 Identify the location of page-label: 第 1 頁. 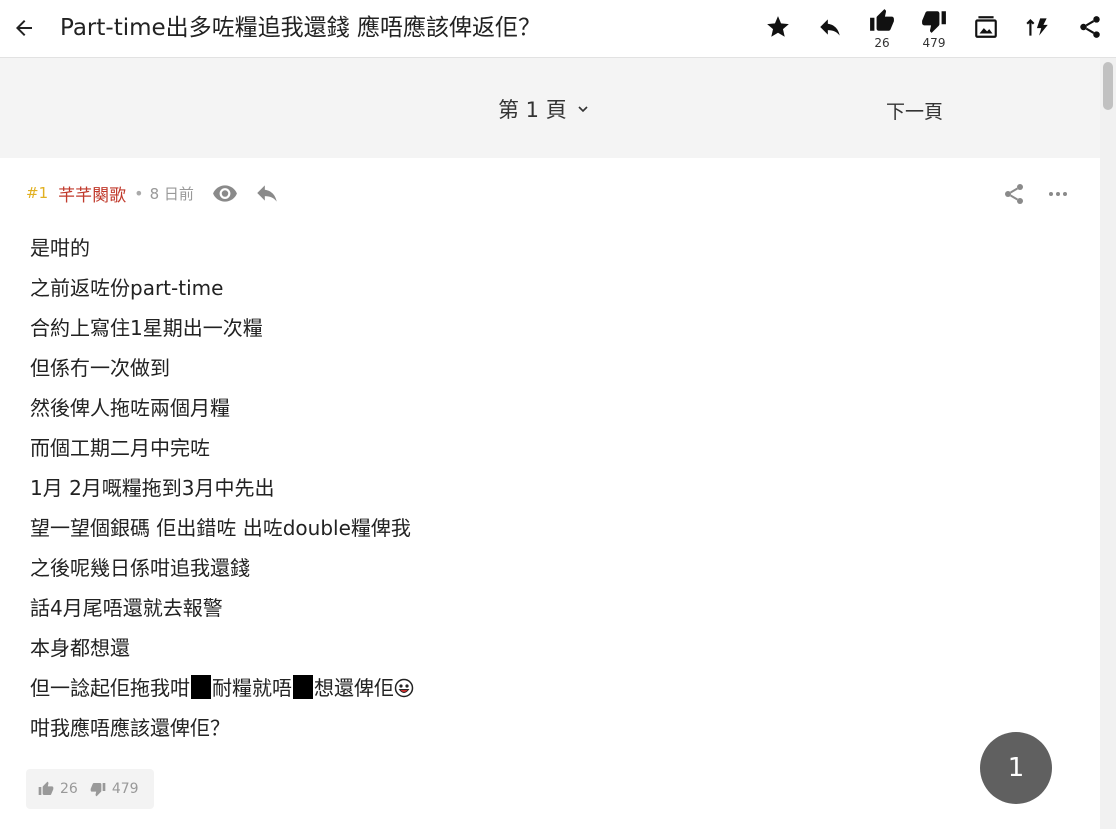
(532, 110).